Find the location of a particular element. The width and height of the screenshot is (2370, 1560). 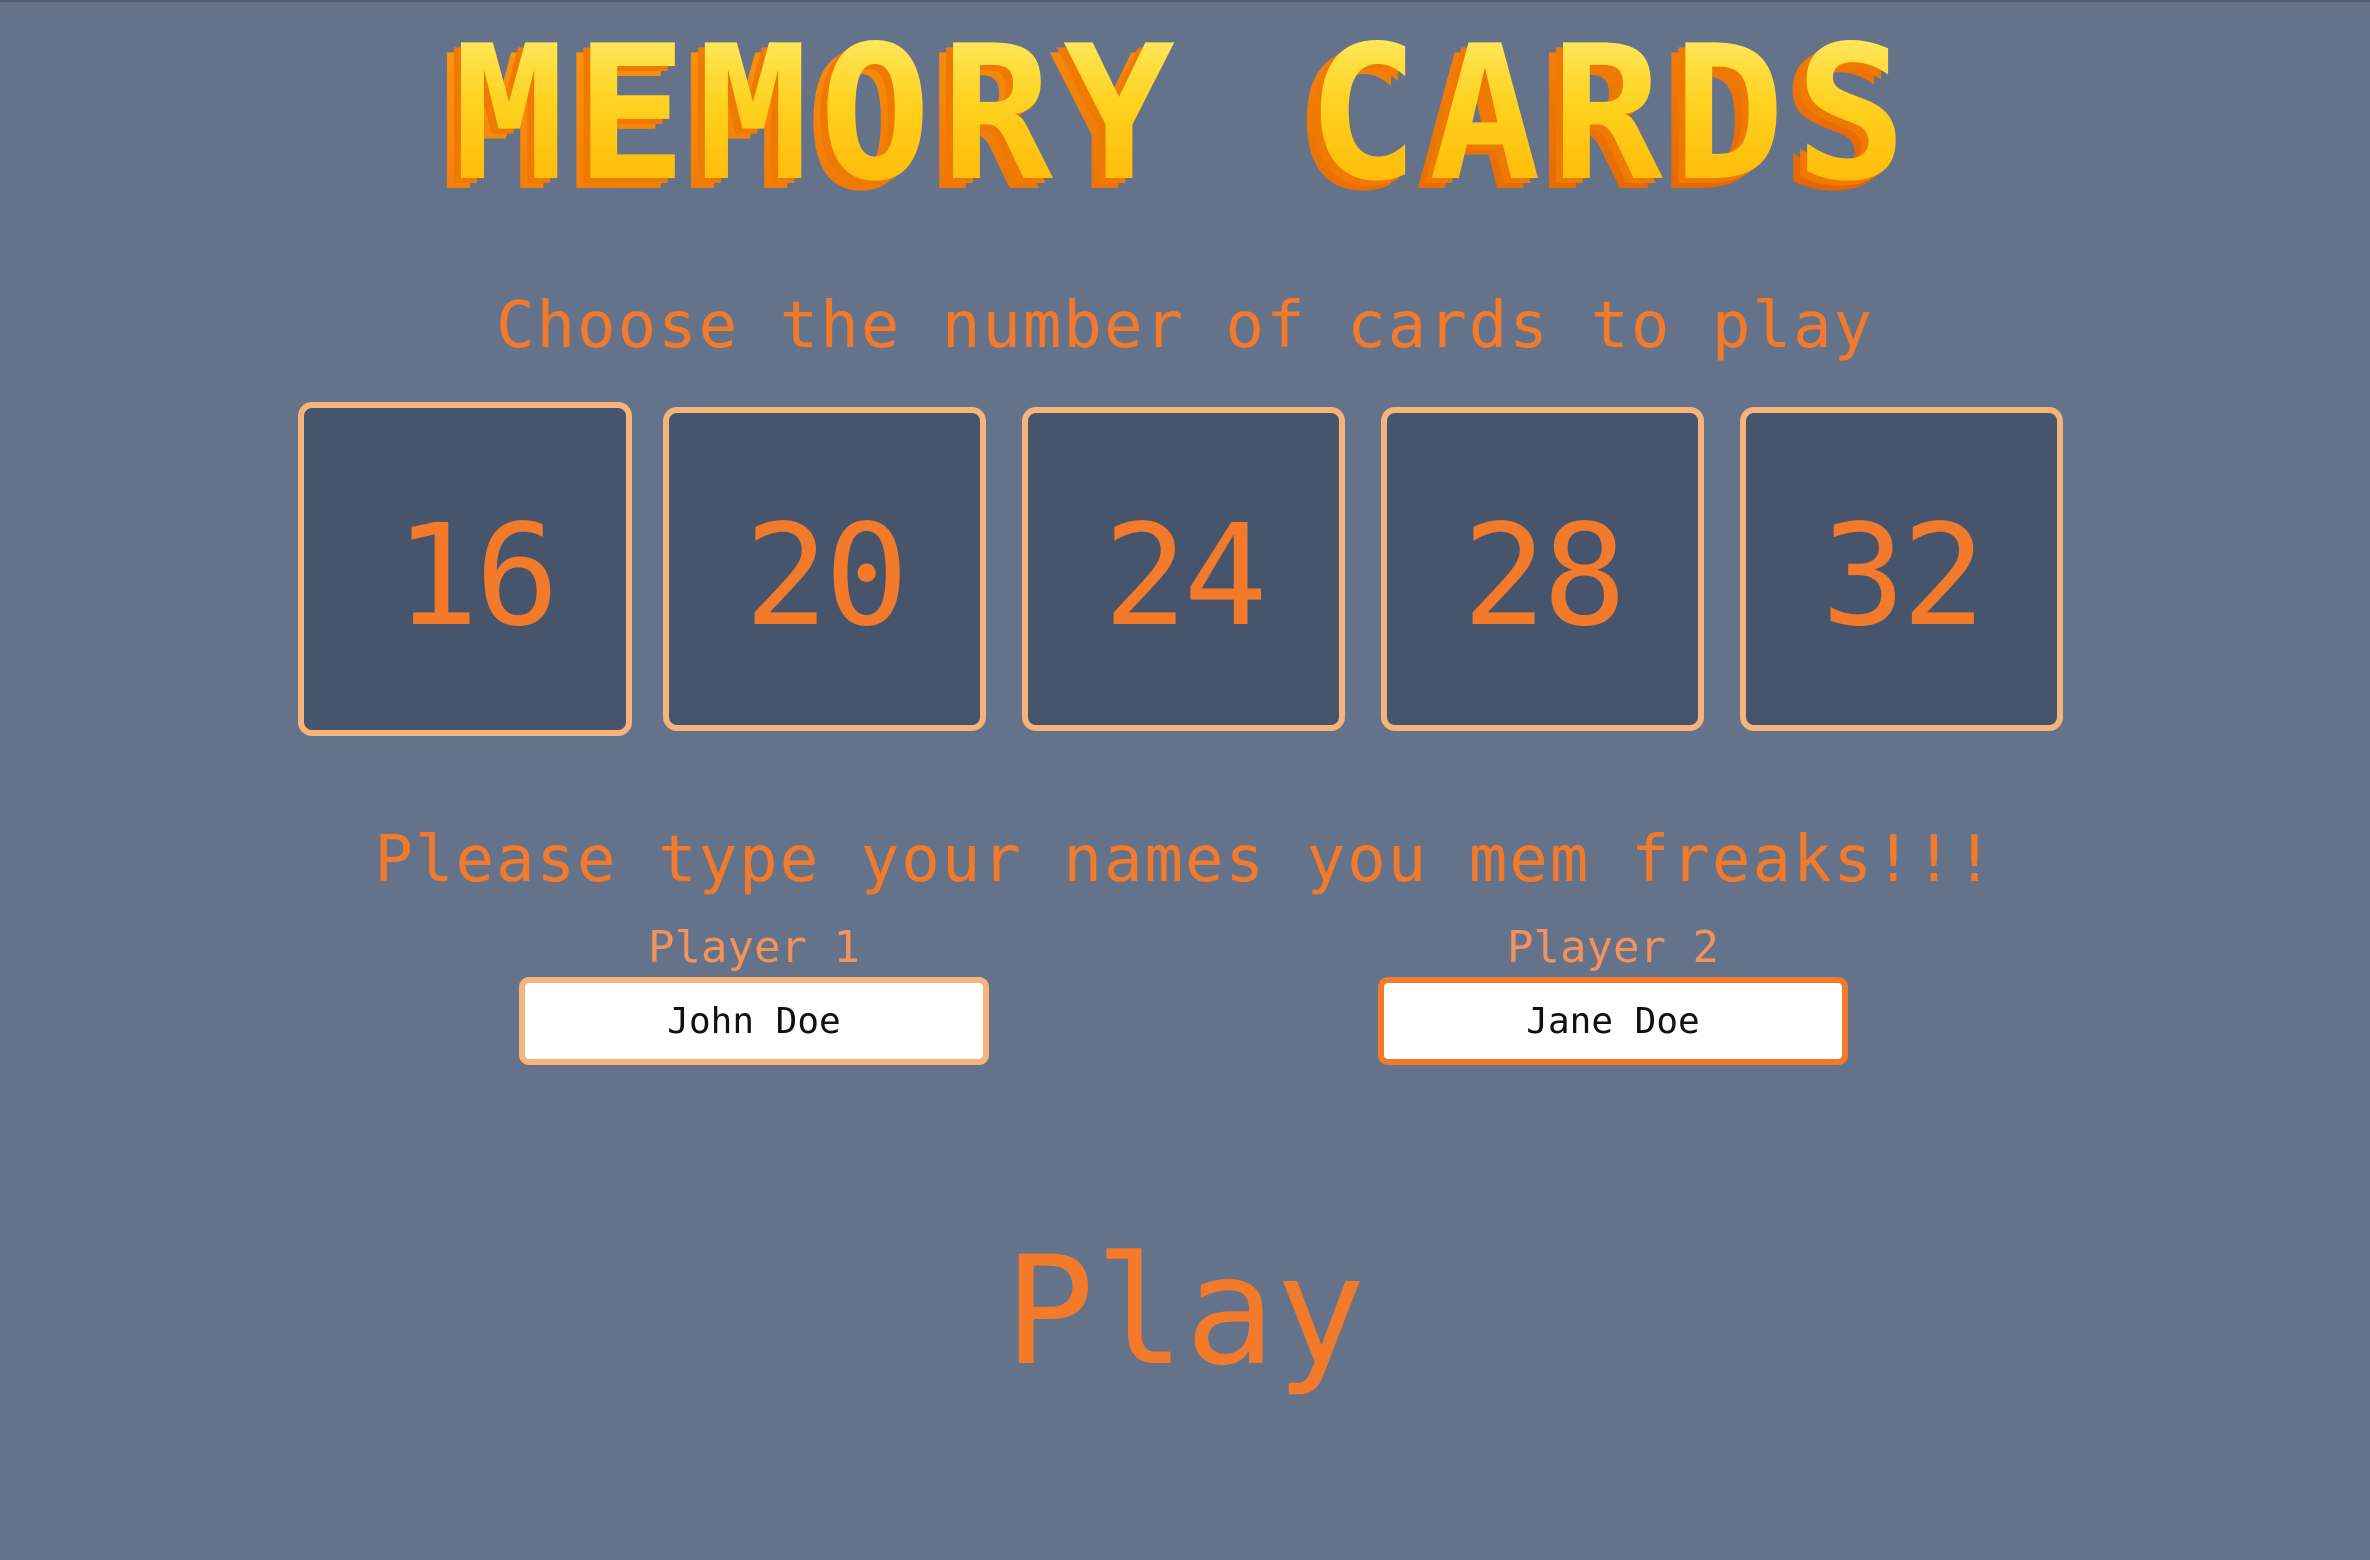

card-option-24: 24 is located at coordinates (1183, 569).